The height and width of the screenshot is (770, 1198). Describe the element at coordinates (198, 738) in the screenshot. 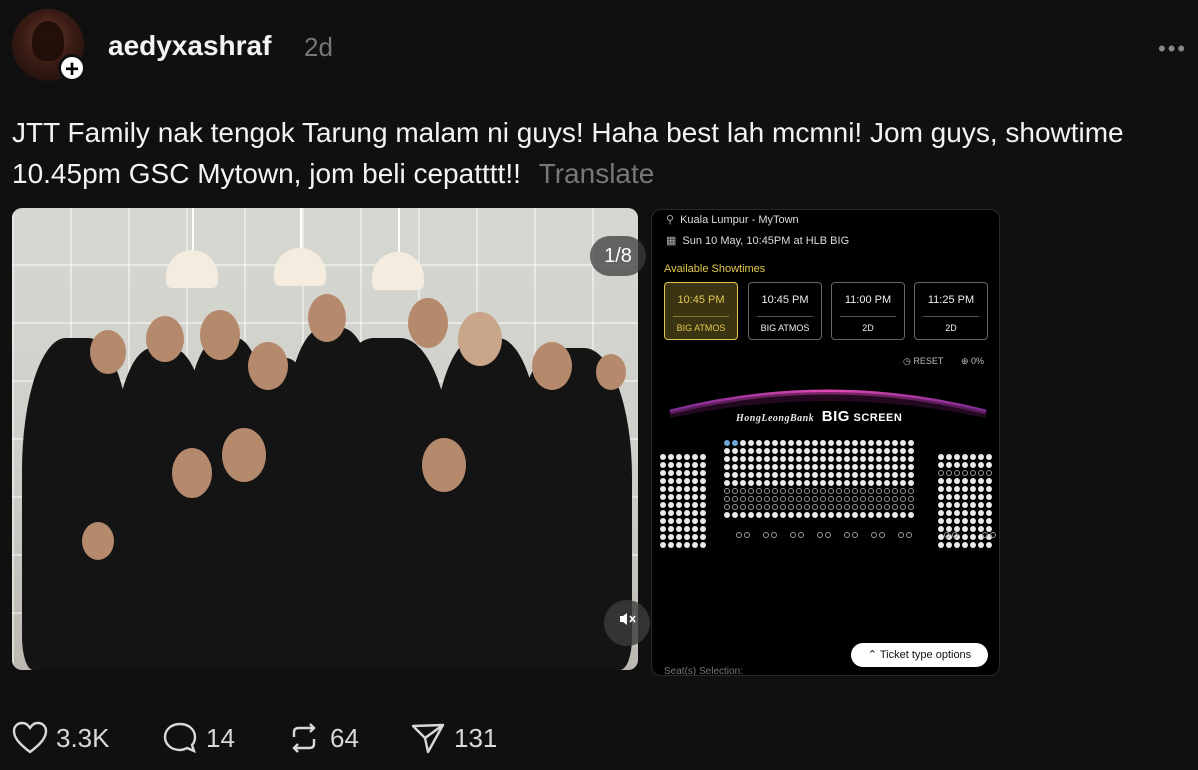

I see `comment-button: 14` at that location.